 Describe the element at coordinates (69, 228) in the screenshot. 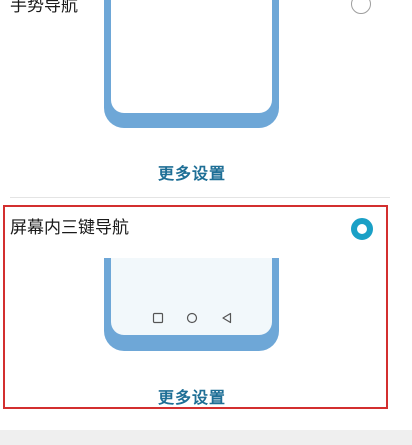

I see `three-key-navigation-label: 屏幕内三键导航` at that location.